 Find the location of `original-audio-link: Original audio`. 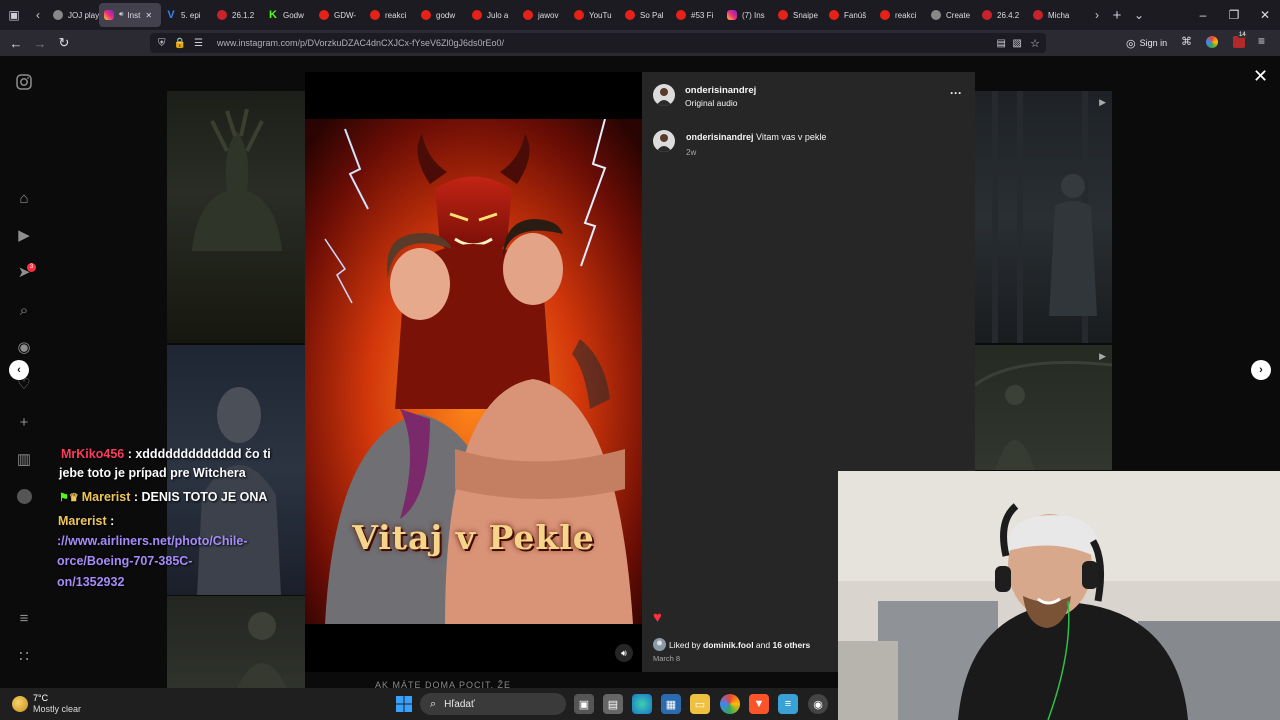

original-audio-link: Original audio is located at coordinates (711, 103).